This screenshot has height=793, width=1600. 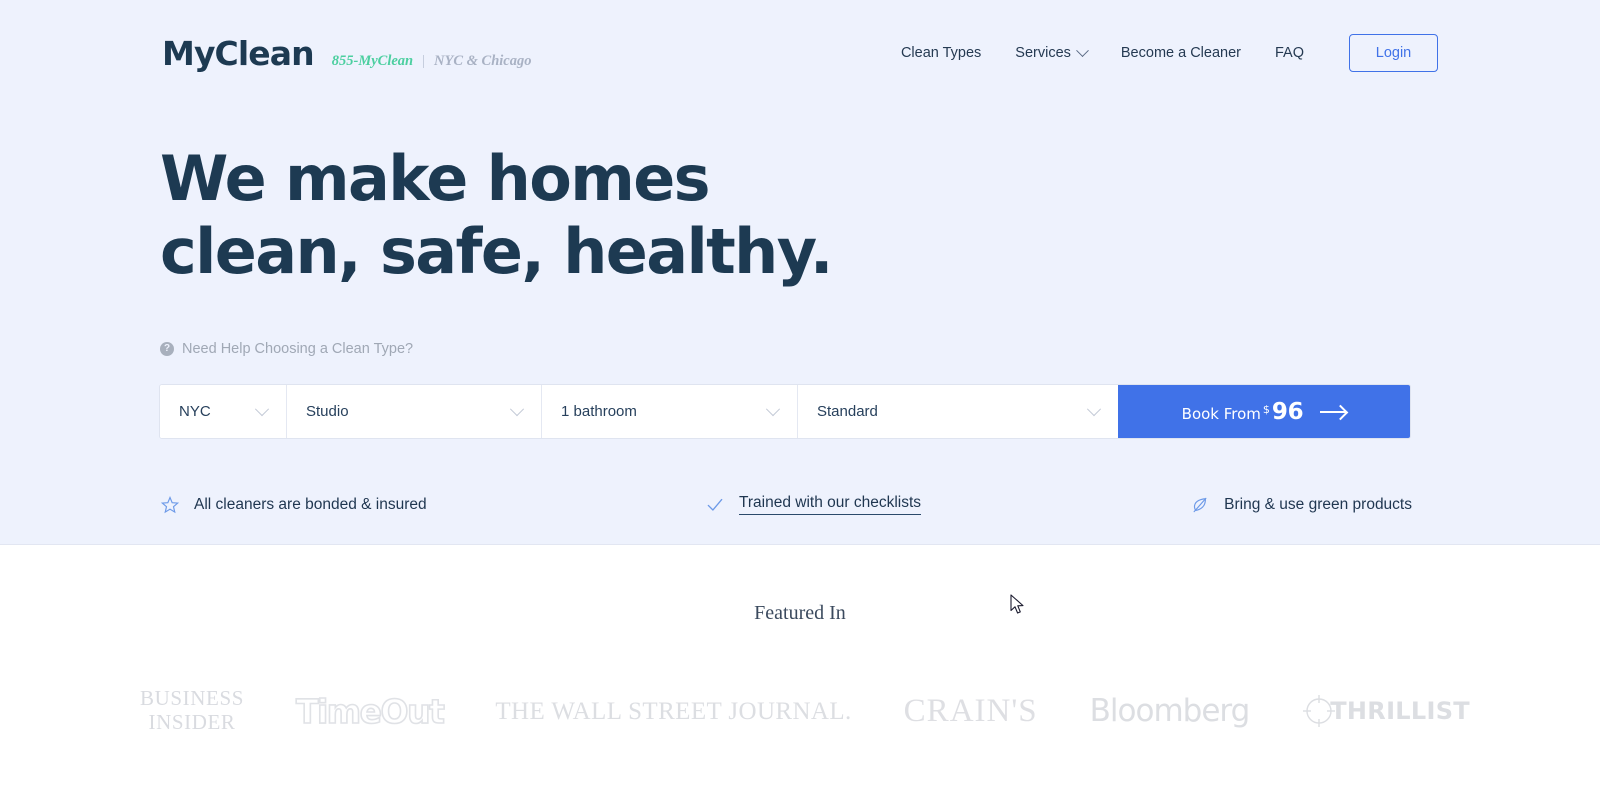 What do you see at coordinates (1333, 411) in the screenshot?
I see `arrow-right-icon` at bounding box center [1333, 411].